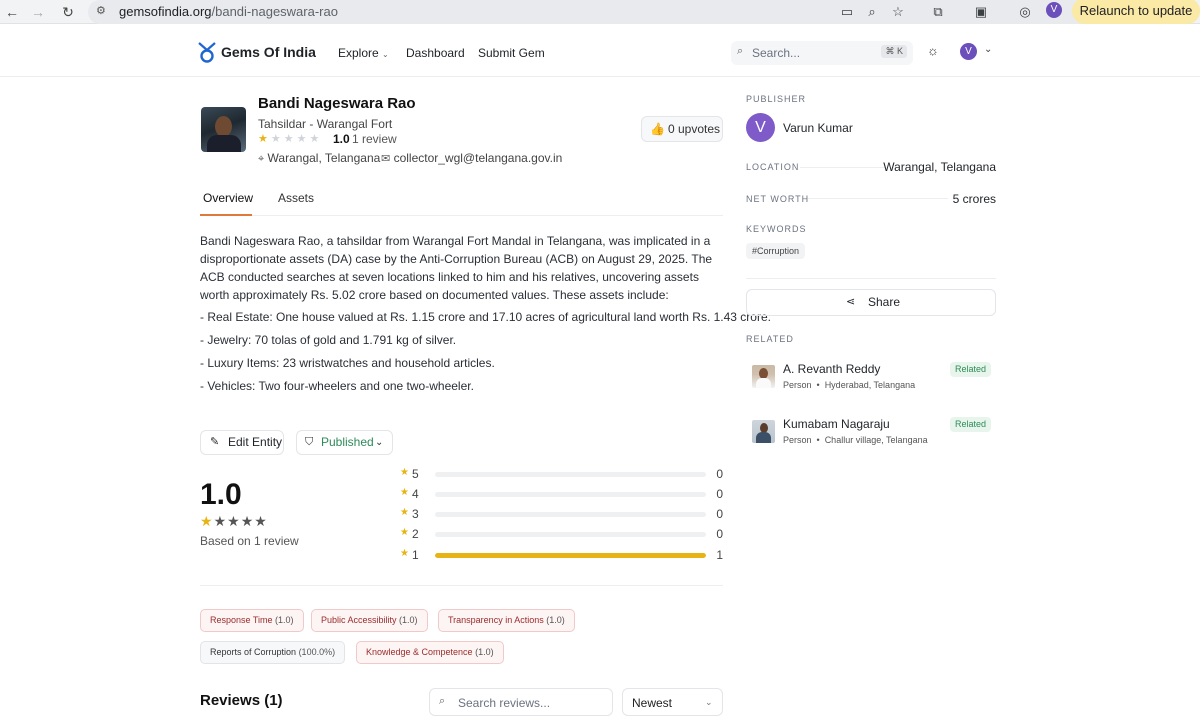  Describe the element at coordinates (831, 369) in the screenshot. I see `related-name: A. Revanth Reddy` at that location.